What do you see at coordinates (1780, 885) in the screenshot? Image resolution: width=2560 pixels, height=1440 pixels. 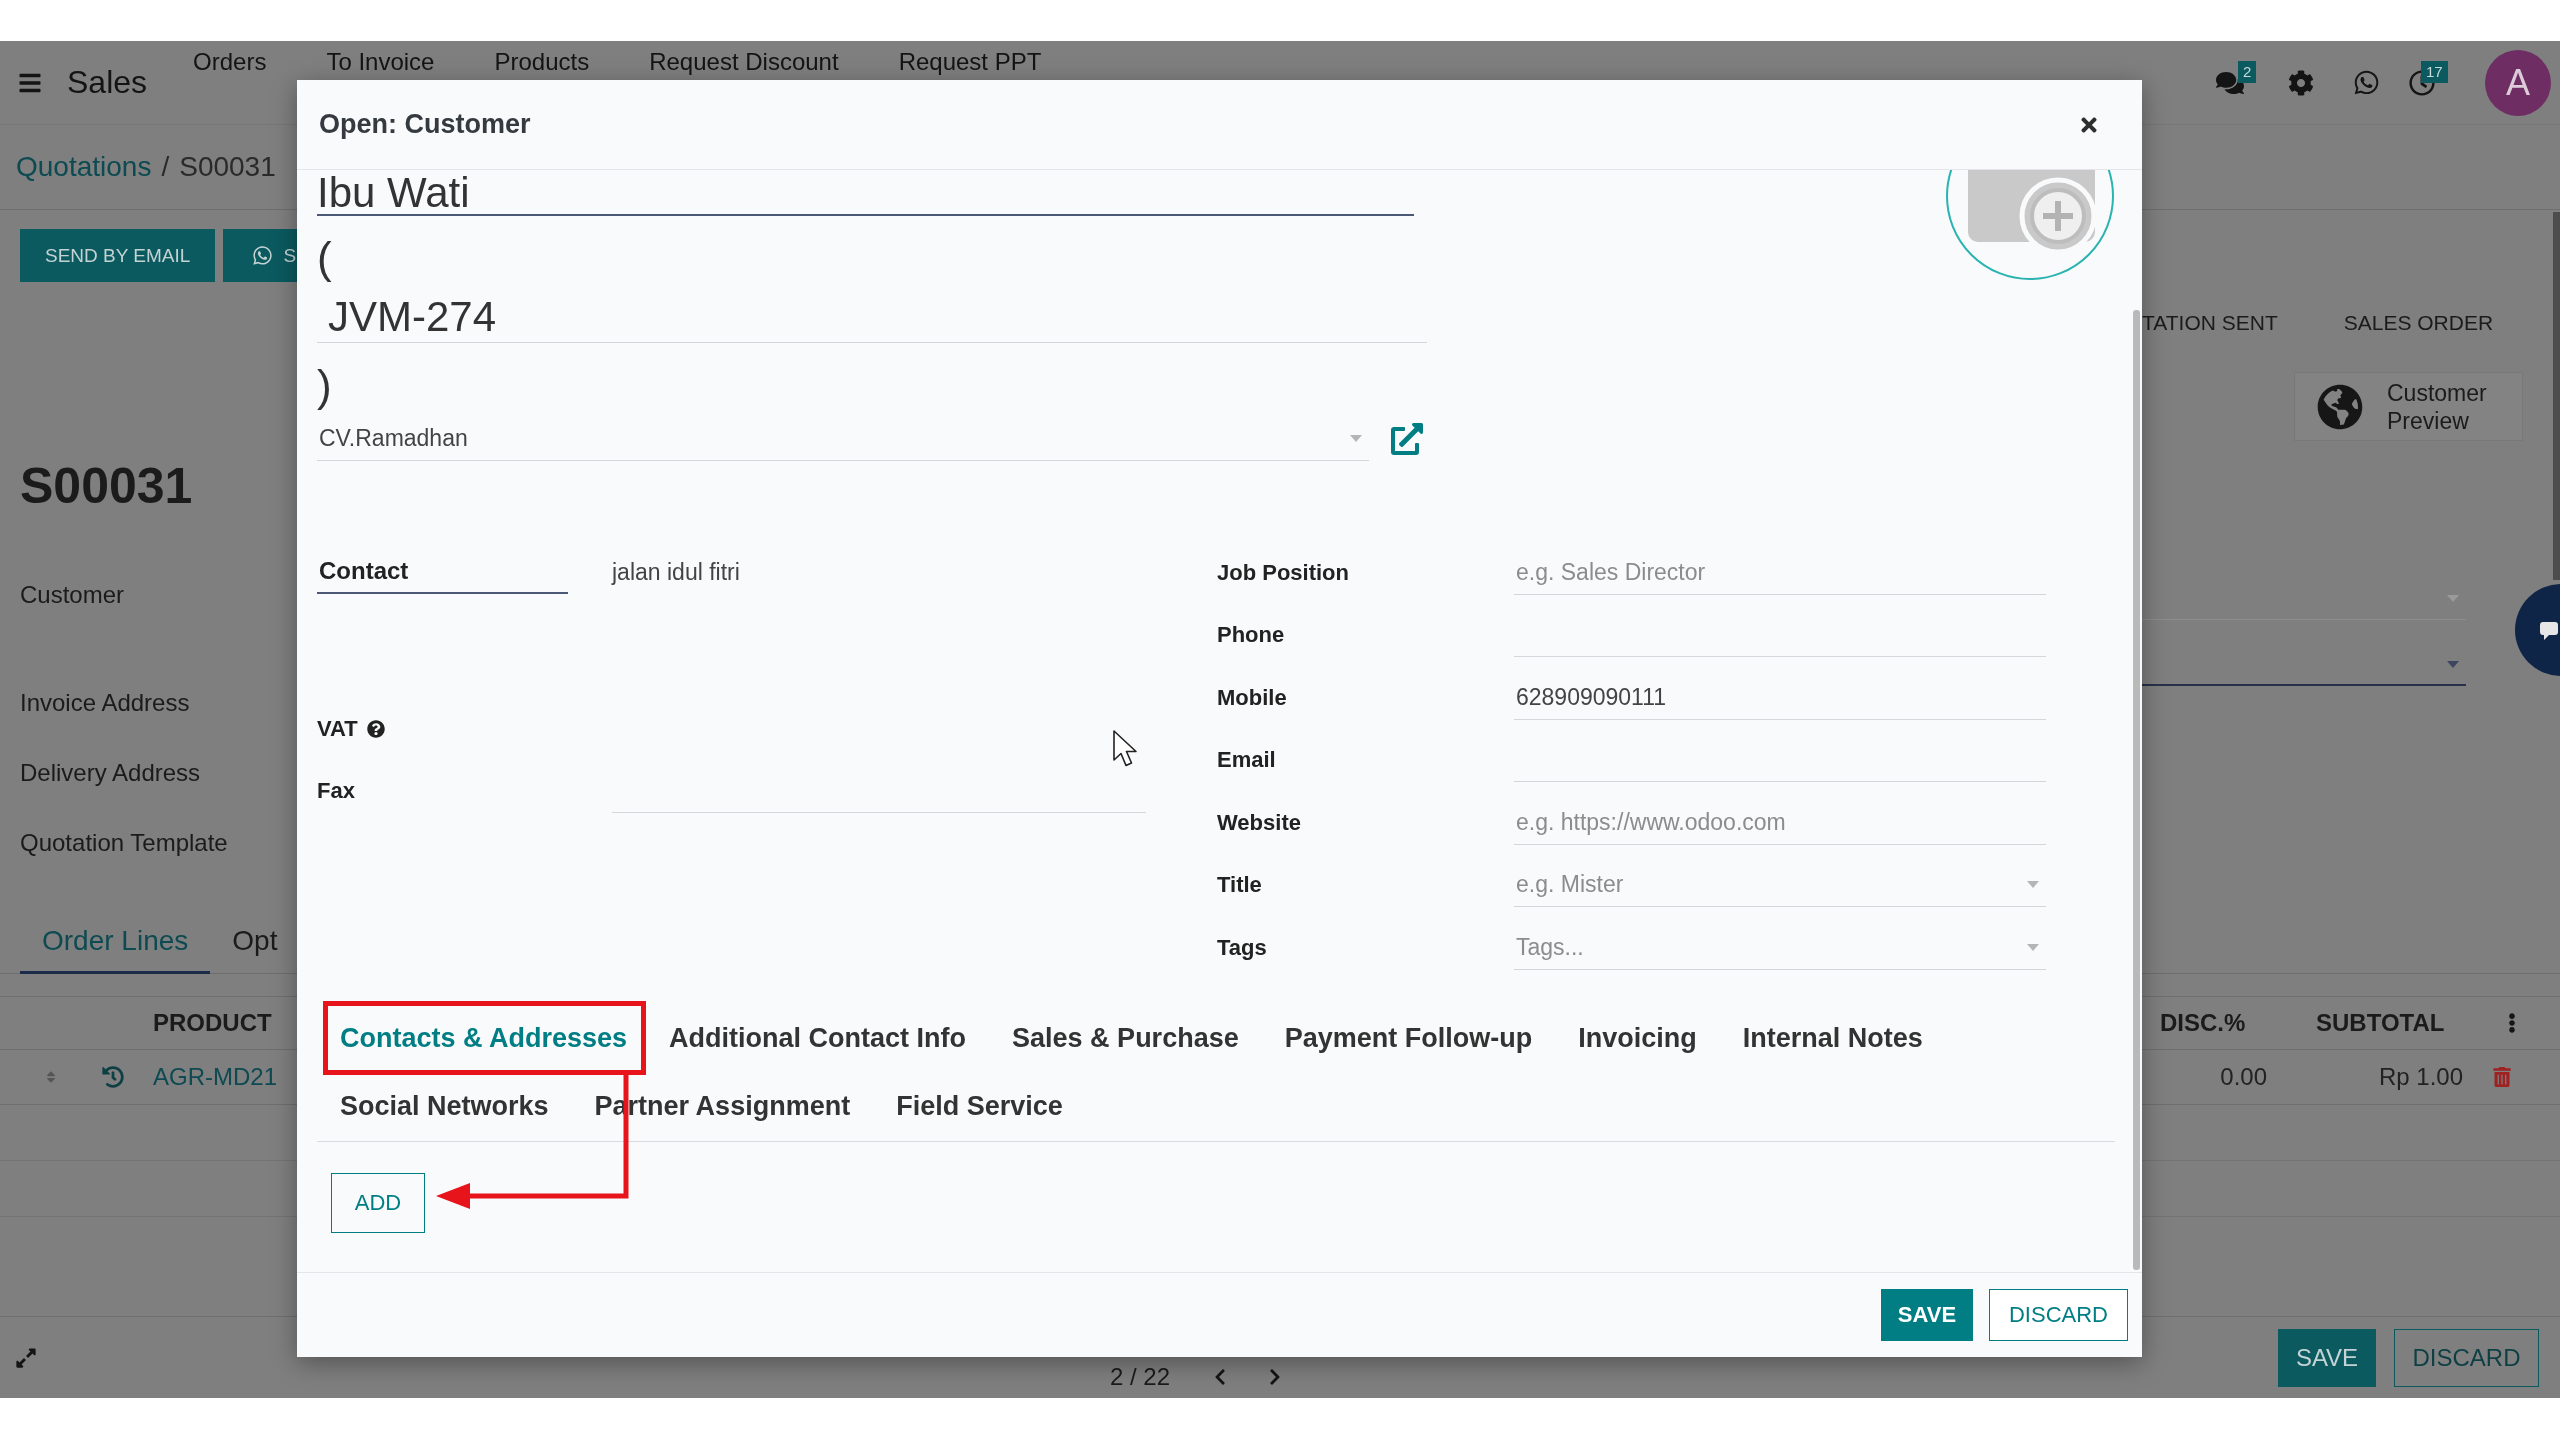 I see `select-field: e.g. Mister` at bounding box center [1780, 885].